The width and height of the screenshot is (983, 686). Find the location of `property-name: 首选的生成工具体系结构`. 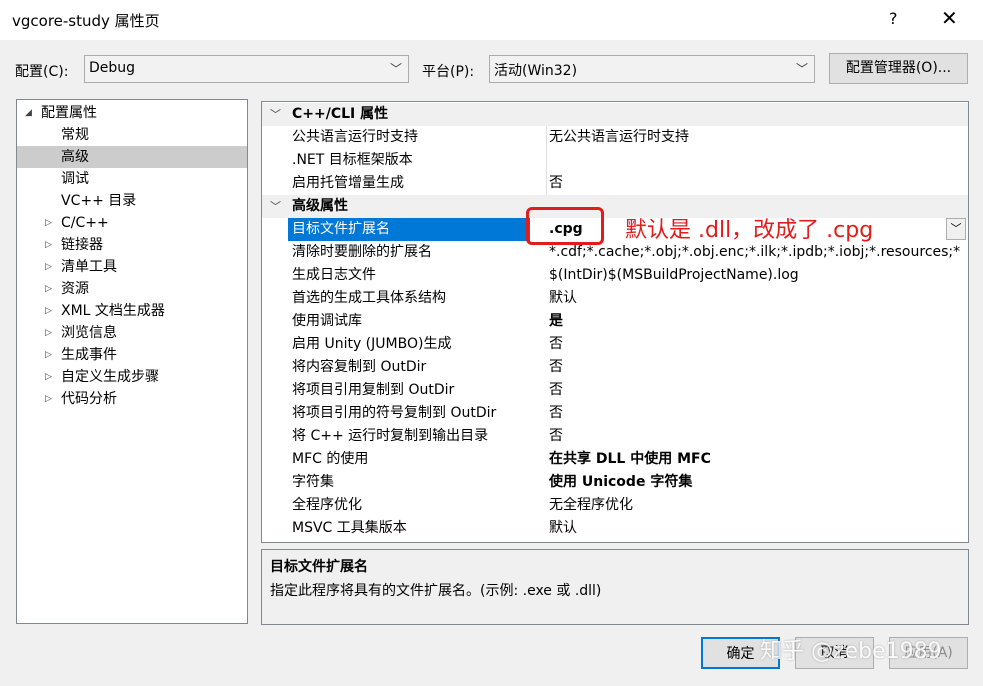

property-name: 首选的生成工具体系结构 is located at coordinates (369, 298).